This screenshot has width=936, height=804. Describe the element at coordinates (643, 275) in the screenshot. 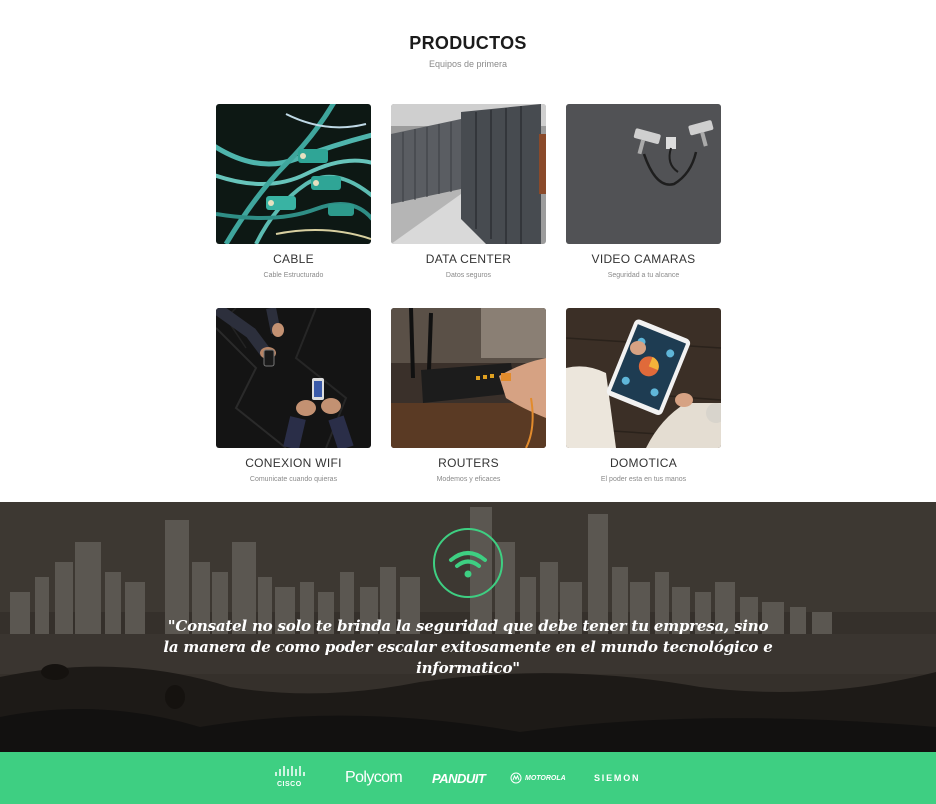

I see `product-desc: Seguridad a tu alcance` at that location.